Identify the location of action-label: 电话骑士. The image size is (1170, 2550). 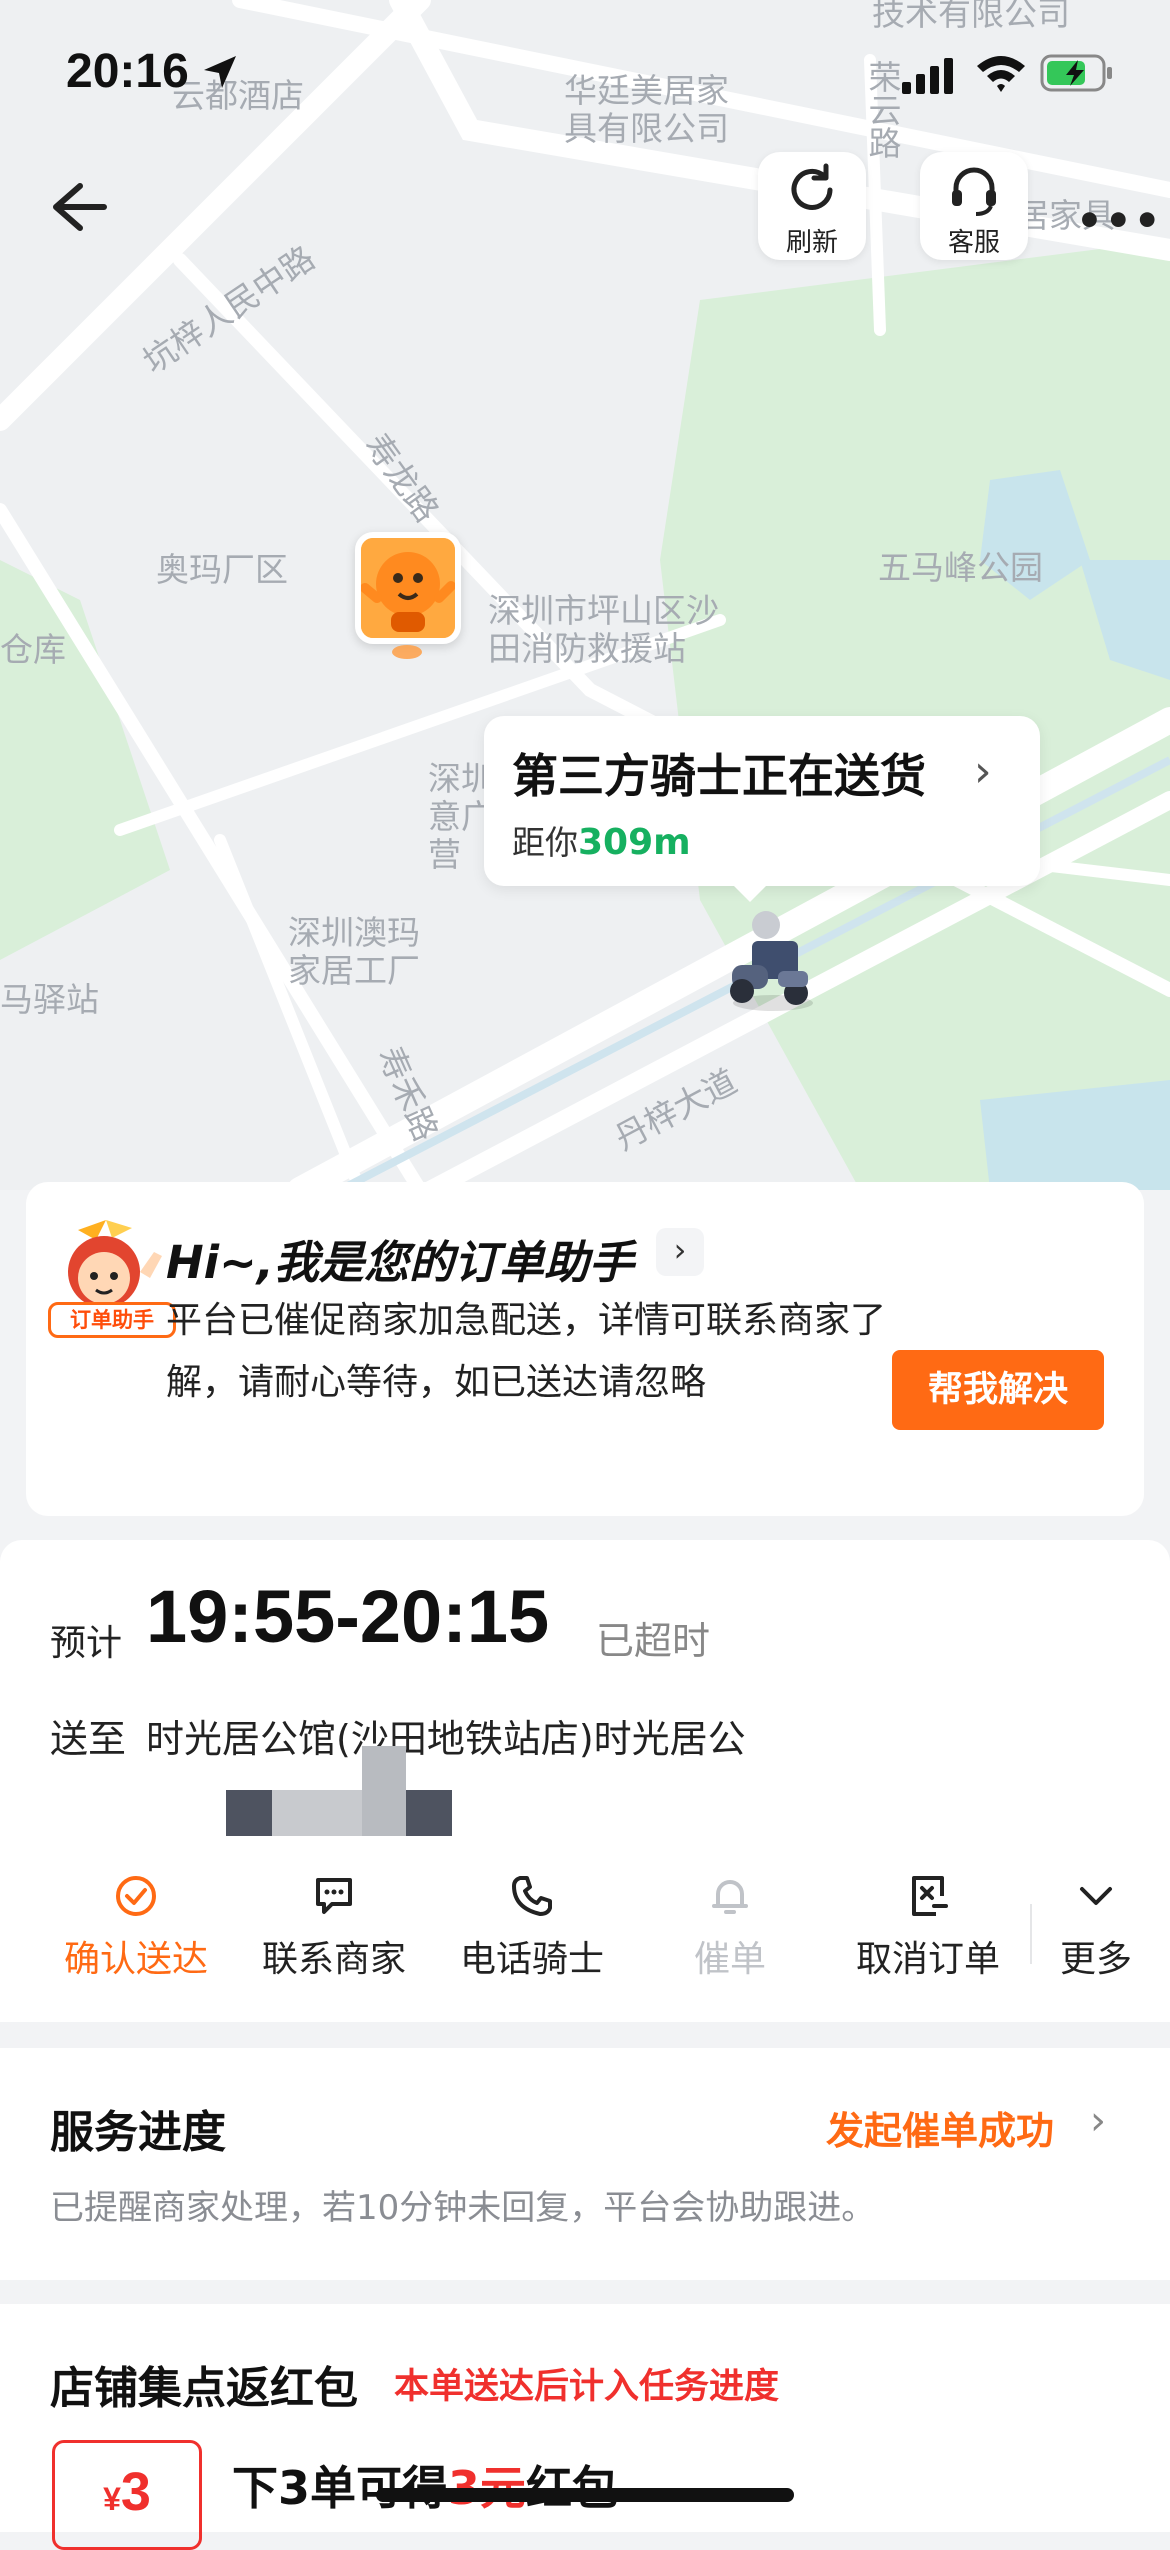
(531, 1959).